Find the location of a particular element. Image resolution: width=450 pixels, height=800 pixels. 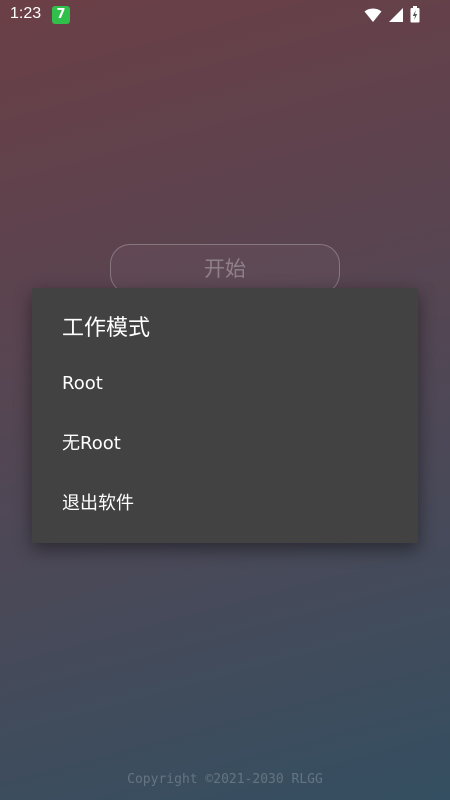

copyright-text: Copyright ©2021-2030 RLGG is located at coordinates (225, 779).